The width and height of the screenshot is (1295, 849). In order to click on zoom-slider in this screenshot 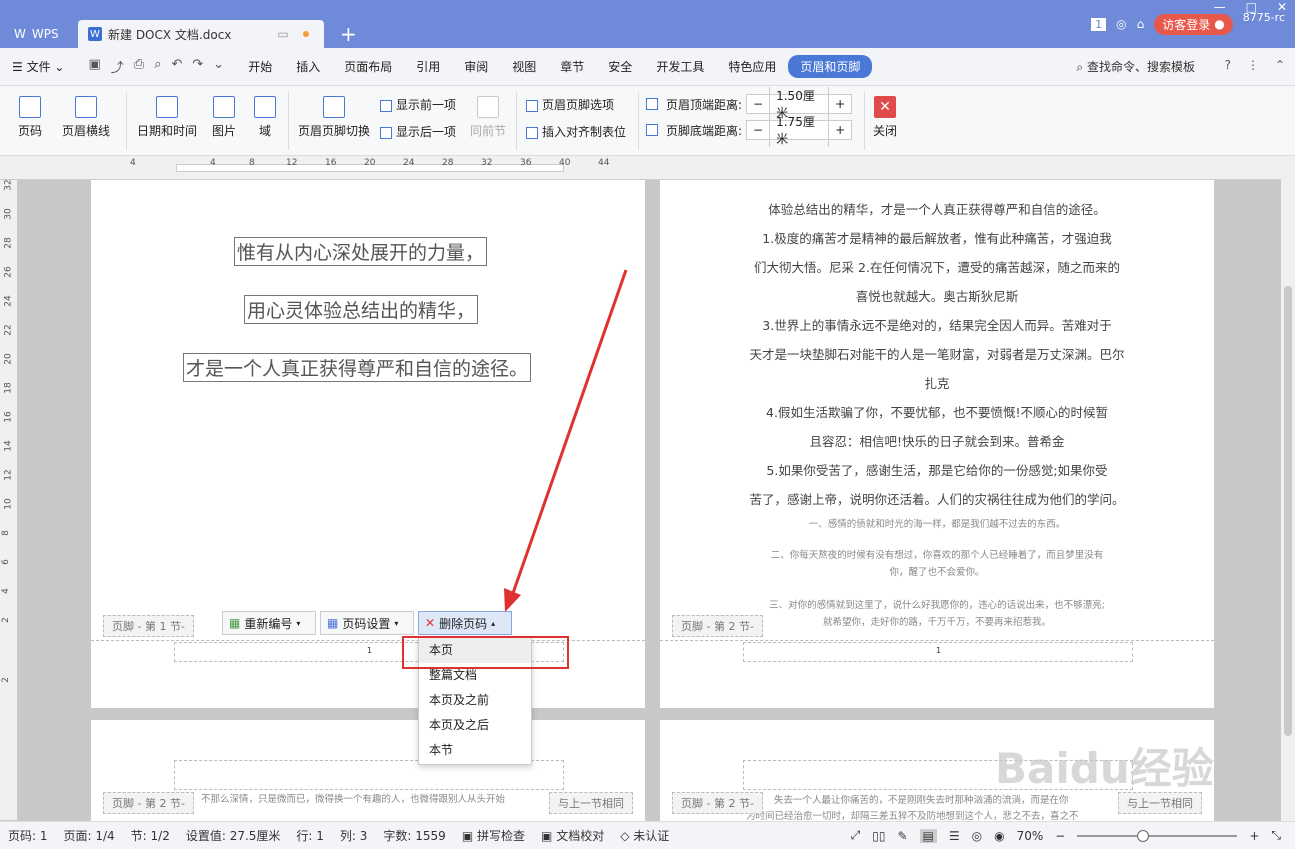, I will do `click(1157, 835)`.